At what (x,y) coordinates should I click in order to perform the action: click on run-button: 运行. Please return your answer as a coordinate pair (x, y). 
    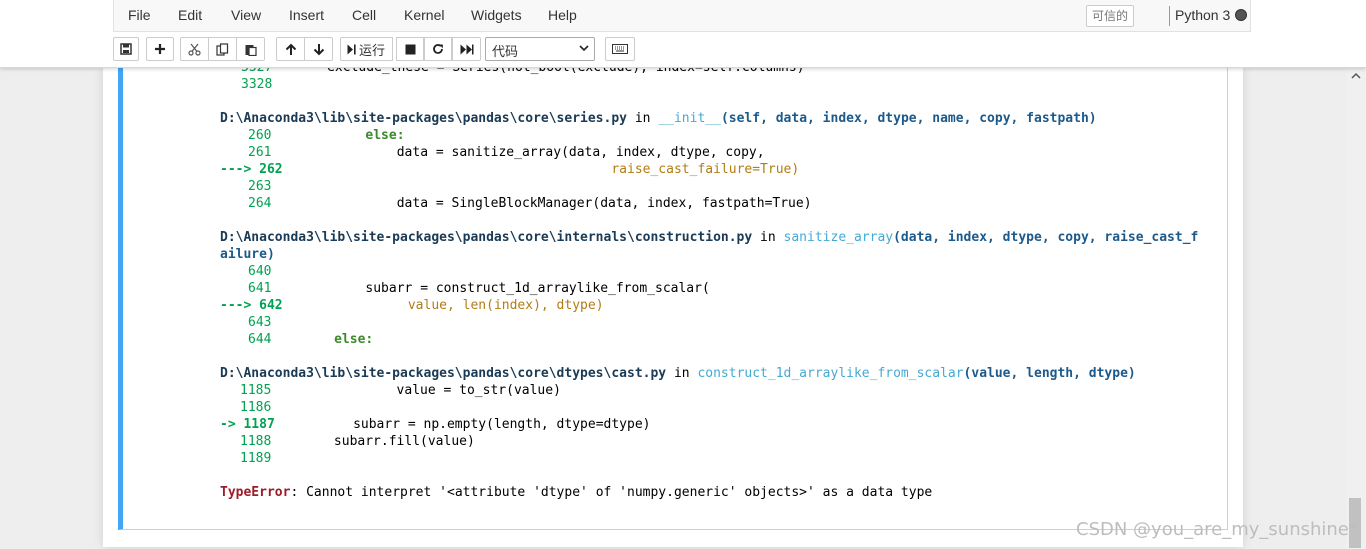
    Looking at the image, I should click on (366, 49).